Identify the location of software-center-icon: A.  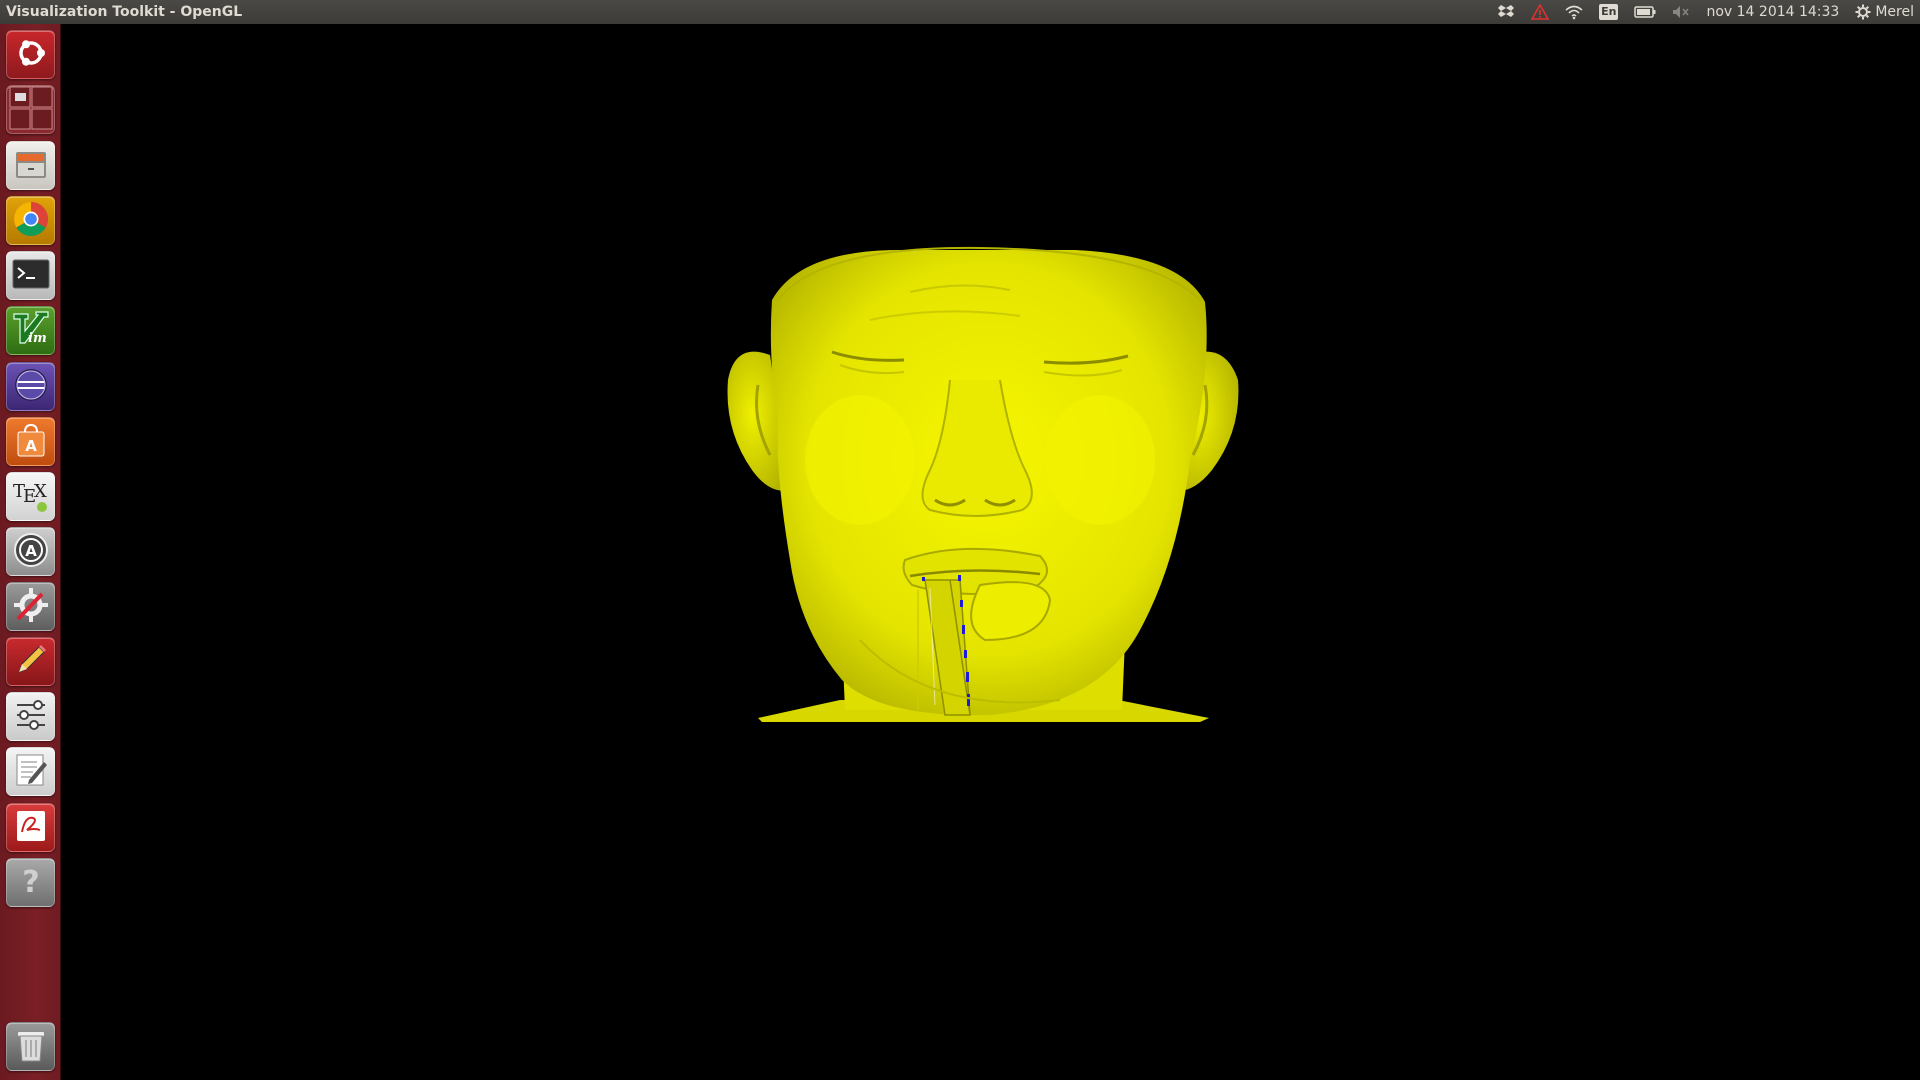
(31, 442).